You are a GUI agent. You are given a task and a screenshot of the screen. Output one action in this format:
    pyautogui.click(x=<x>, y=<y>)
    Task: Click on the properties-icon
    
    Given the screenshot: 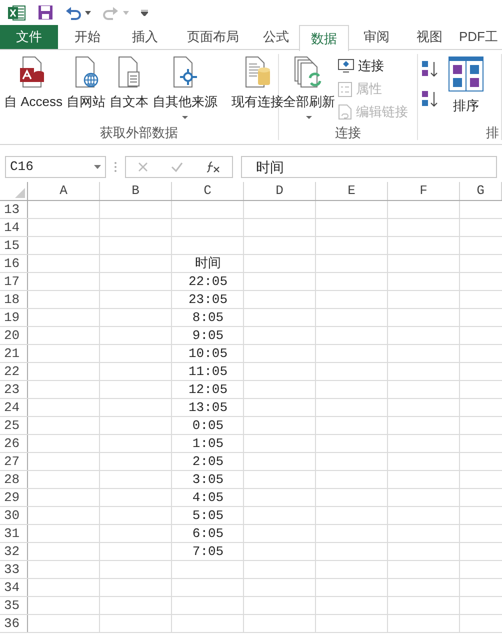 What is the action you would take?
    pyautogui.click(x=345, y=89)
    